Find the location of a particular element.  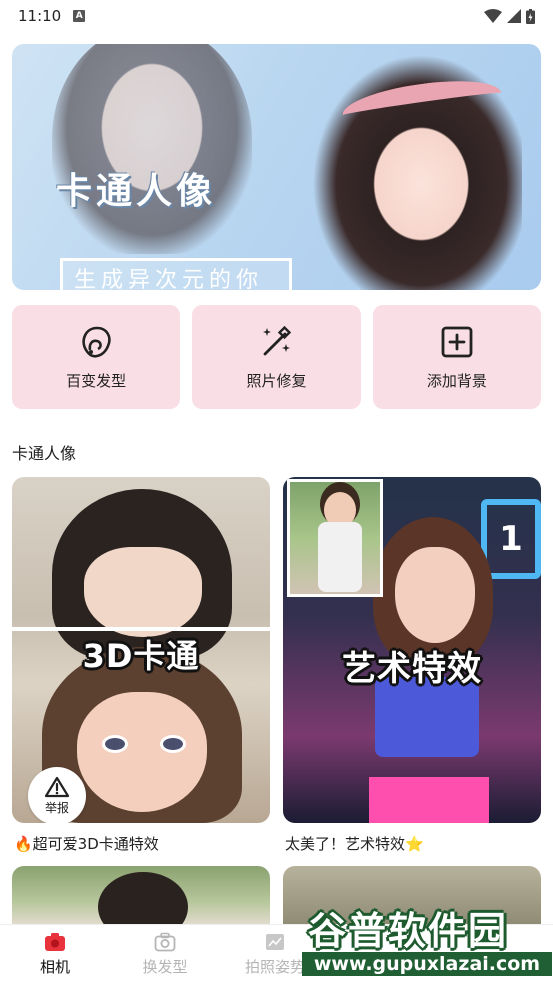

feature-add-background-label: 添加背景 is located at coordinates (456, 380).